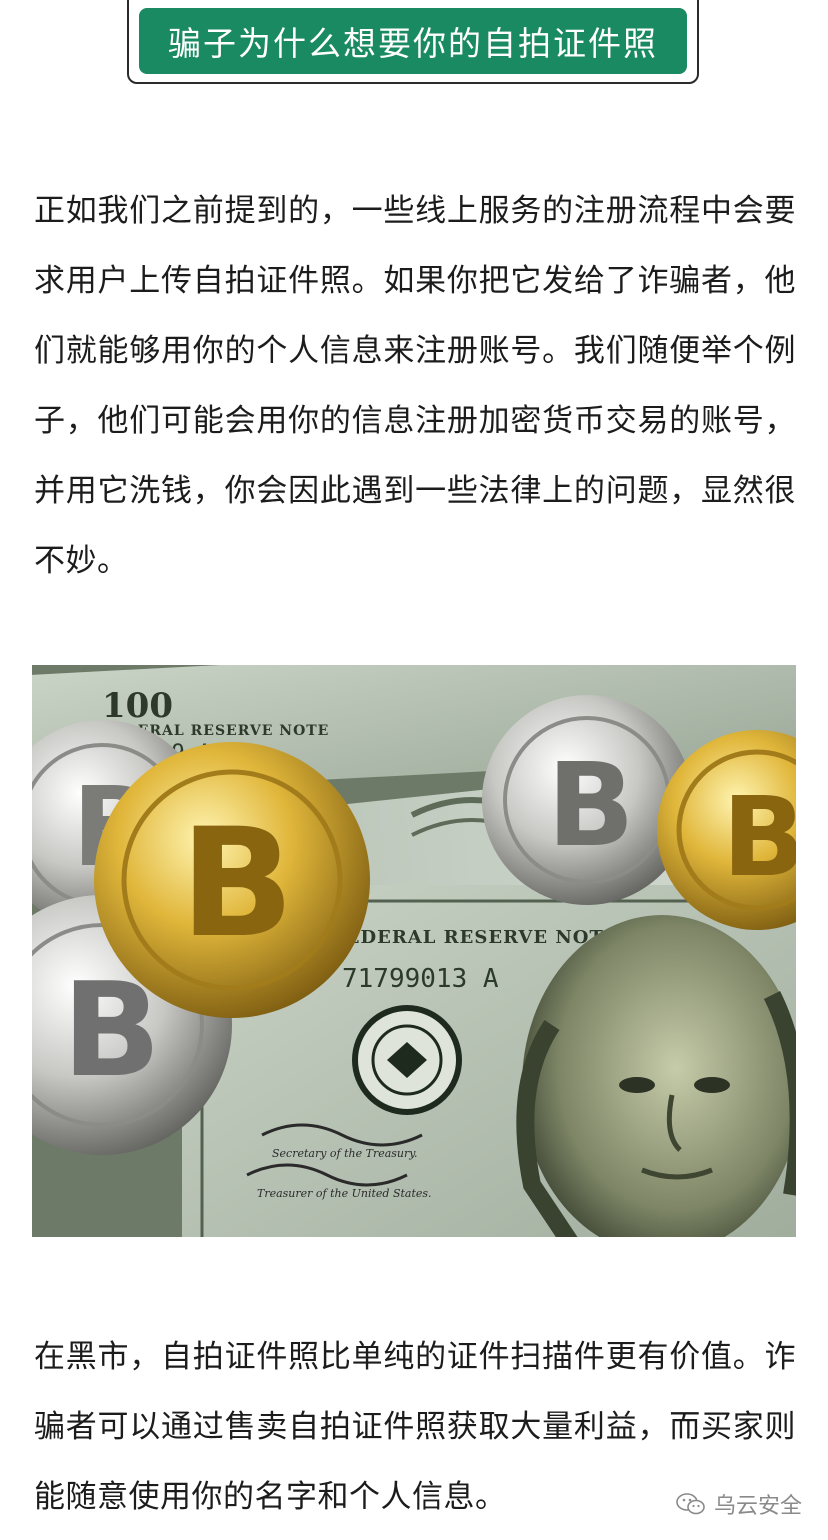 The width and height of the screenshot is (828, 1540). Describe the element at coordinates (344, 1193) in the screenshot. I see `treasurer-label: Treasurer of the United States.` at that location.